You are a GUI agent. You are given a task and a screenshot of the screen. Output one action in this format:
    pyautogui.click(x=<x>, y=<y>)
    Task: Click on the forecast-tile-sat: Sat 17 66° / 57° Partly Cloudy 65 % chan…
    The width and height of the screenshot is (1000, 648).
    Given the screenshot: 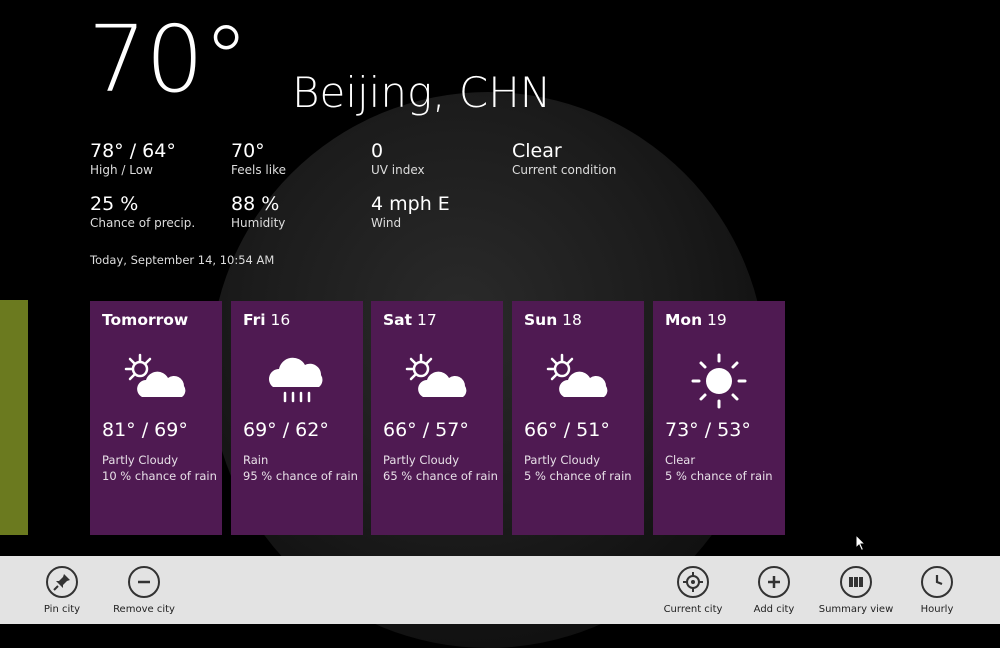 What is the action you would take?
    pyautogui.click(x=437, y=418)
    